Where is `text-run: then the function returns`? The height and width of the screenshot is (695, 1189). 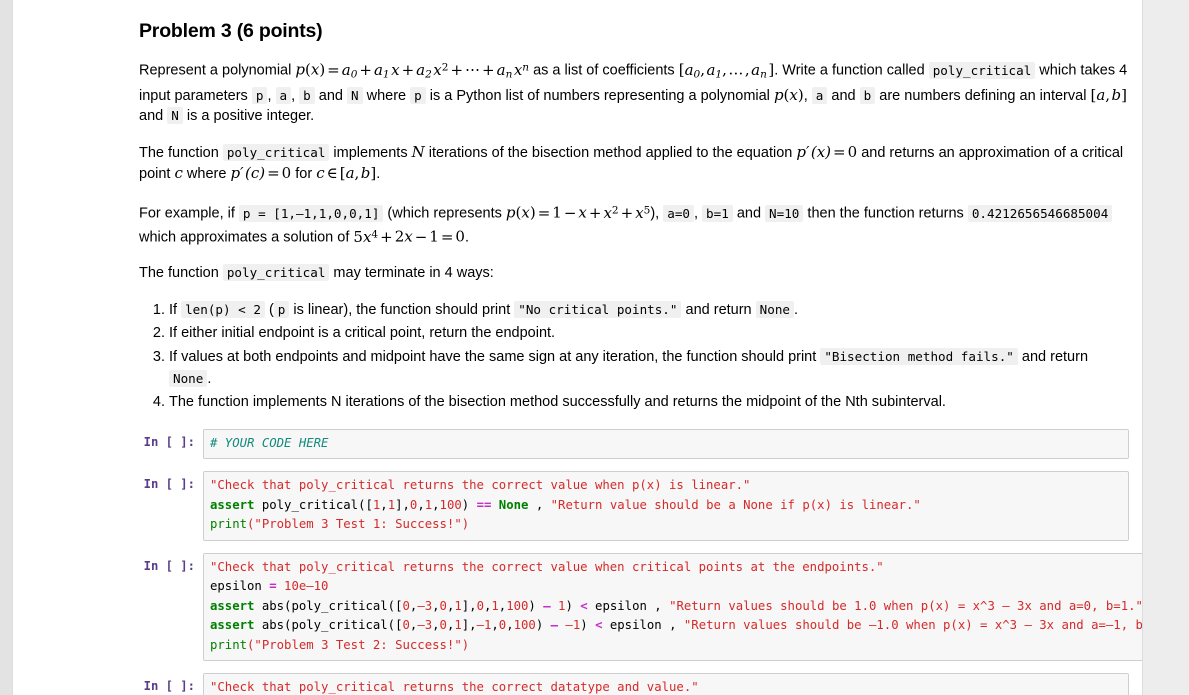
text-run: then the function returns is located at coordinates (885, 213).